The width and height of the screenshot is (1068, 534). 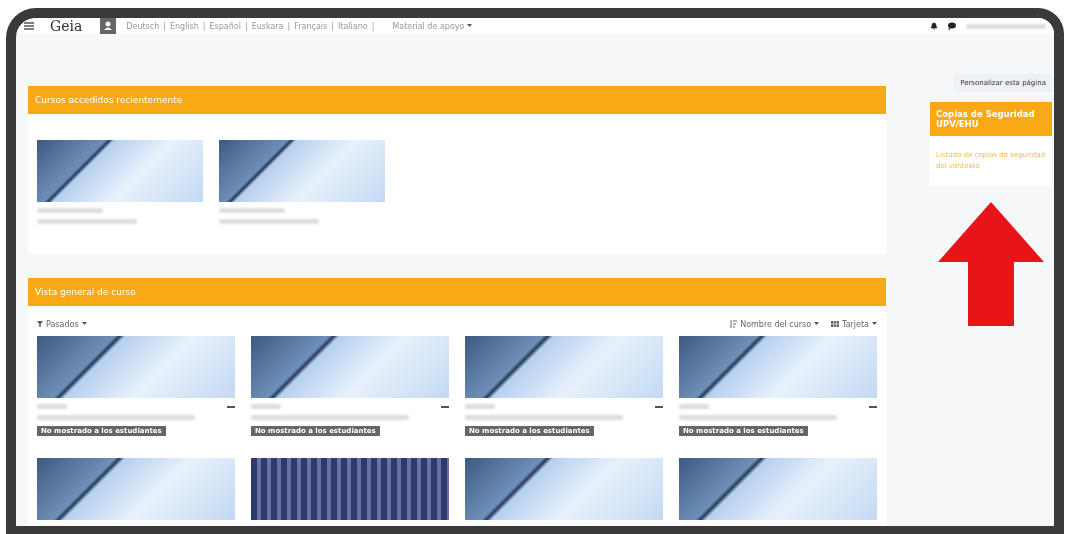 I want to click on grid-icon, so click(x=835, y=324).